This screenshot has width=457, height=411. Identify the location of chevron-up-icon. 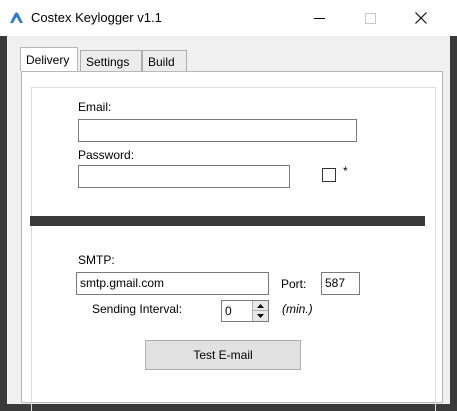
(260, 305).